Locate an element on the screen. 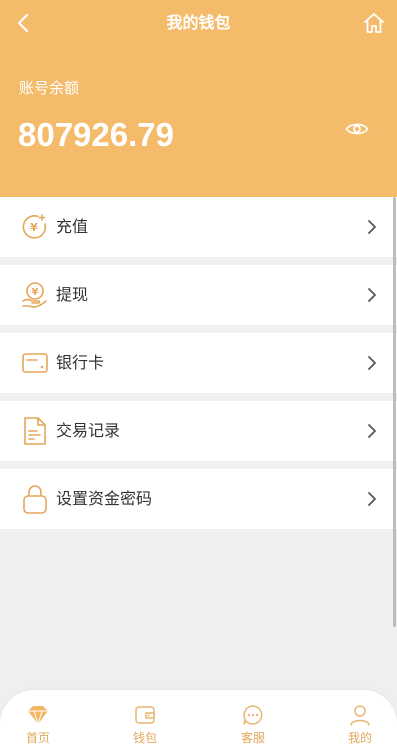  tab-home: 首页 is located at coordinates (38, 725).